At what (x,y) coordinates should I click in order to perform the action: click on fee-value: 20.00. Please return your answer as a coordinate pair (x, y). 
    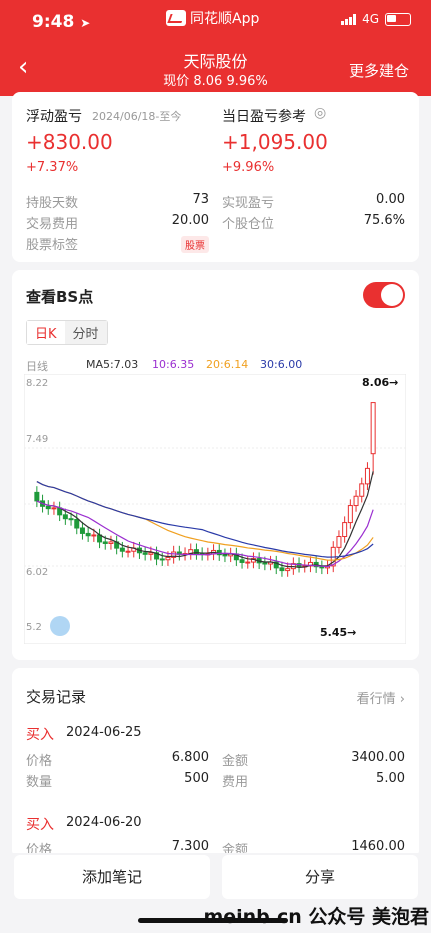
    Looking at the image, I should click on (190, 220).